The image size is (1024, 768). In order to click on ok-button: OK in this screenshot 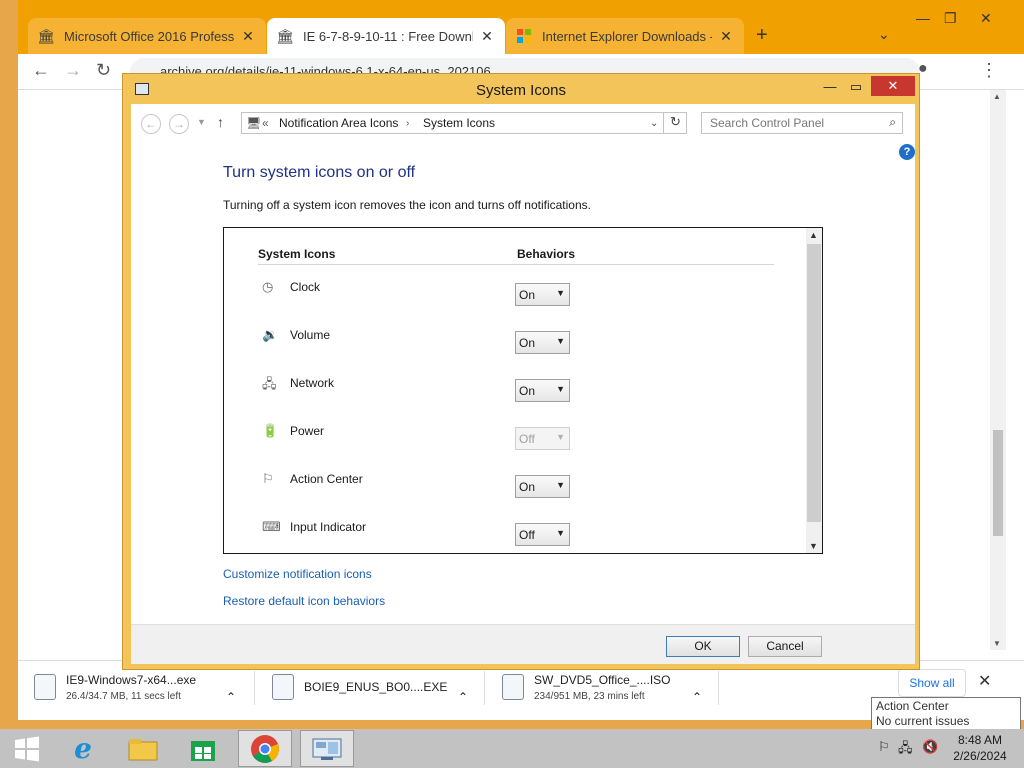, I will do `click(703, 646)`.